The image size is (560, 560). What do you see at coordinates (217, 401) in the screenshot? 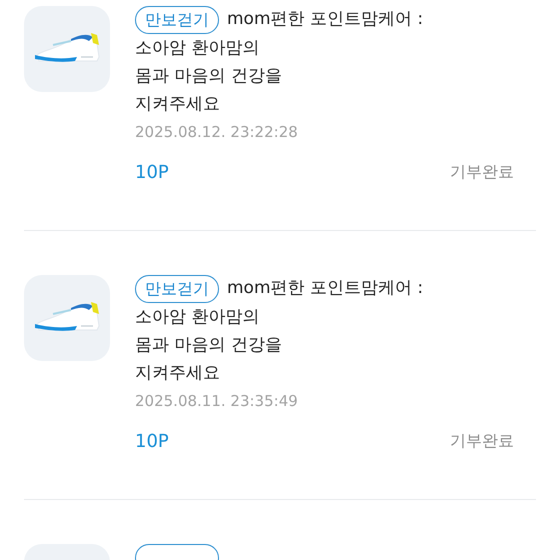
I see `timestamp: 2025.08.11. 23:35:49` at bounding box center [217, 401].